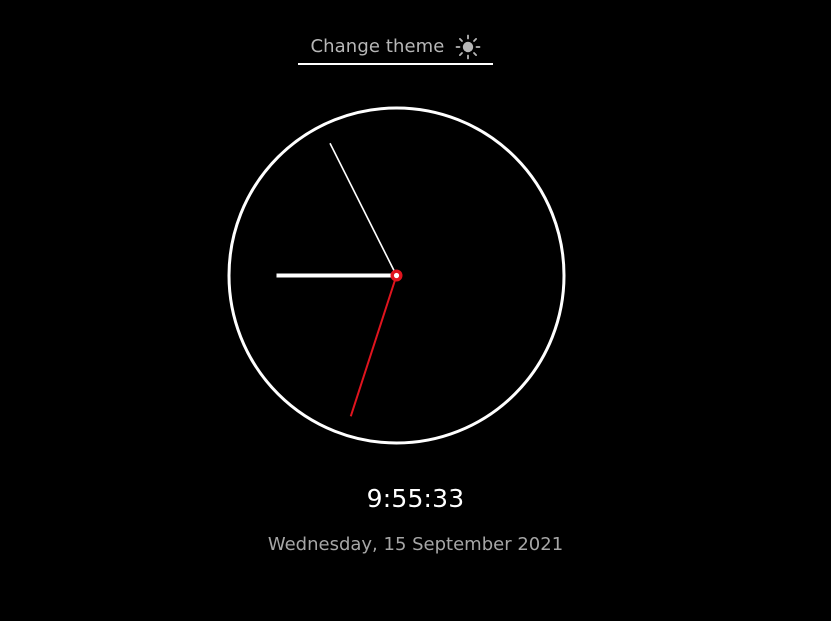  Describe the element at coordinates (467, 46) in the screenshot. I see `sun-icon` at that location.